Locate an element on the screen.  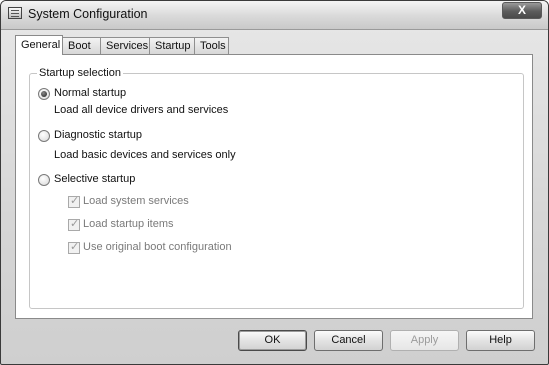
selective-startup-label: Selective startup is located at coordinates (95, 179).